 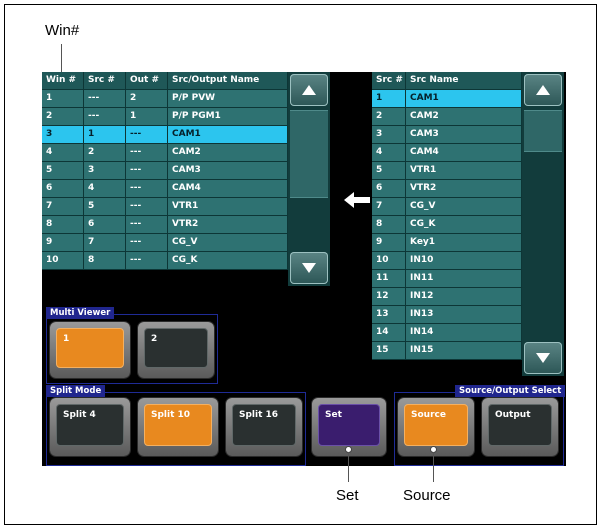 I want to click on table-row: 6 VTR2, so click(x=447, y=189).